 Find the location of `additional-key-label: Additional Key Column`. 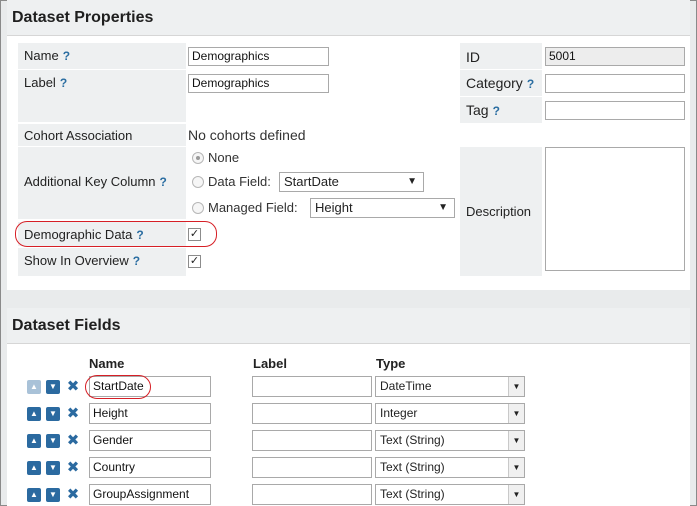

additional-key-label: Additional Key Column is located at coordinates (90, 181).